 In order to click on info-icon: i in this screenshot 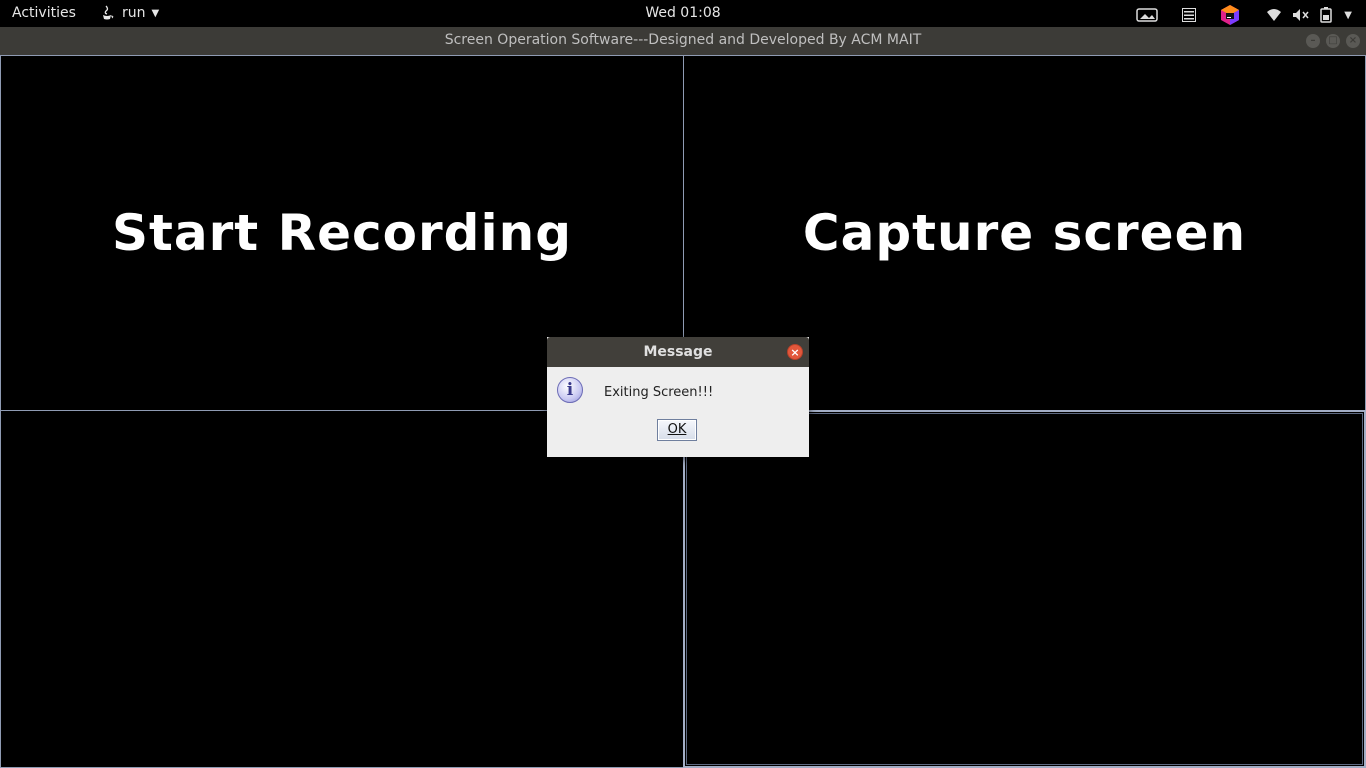, I will do `click(570, 390)`.